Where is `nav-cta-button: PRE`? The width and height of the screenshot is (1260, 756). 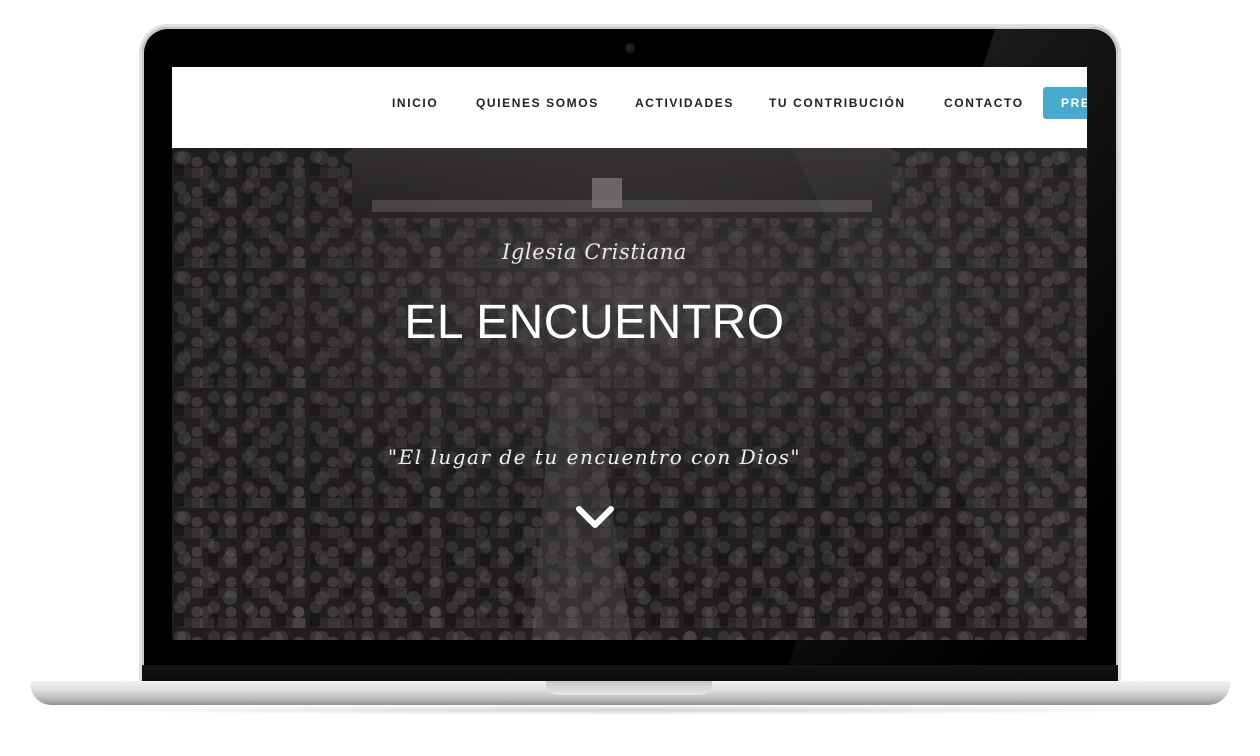
nav-cta-button: PRE is located at coordinates (1065, 103).